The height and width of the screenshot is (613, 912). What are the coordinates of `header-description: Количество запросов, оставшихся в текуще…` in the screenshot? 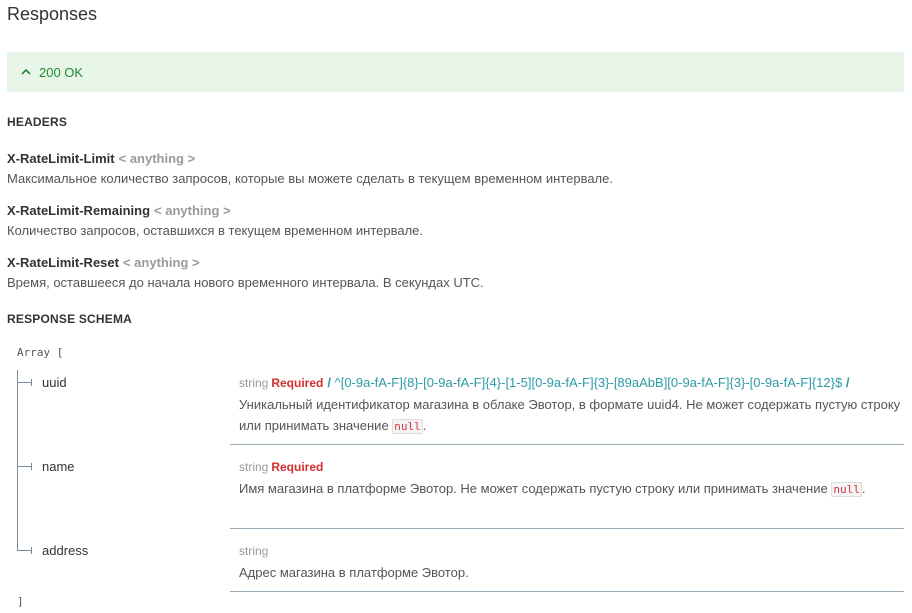 It's located at (215, 230).